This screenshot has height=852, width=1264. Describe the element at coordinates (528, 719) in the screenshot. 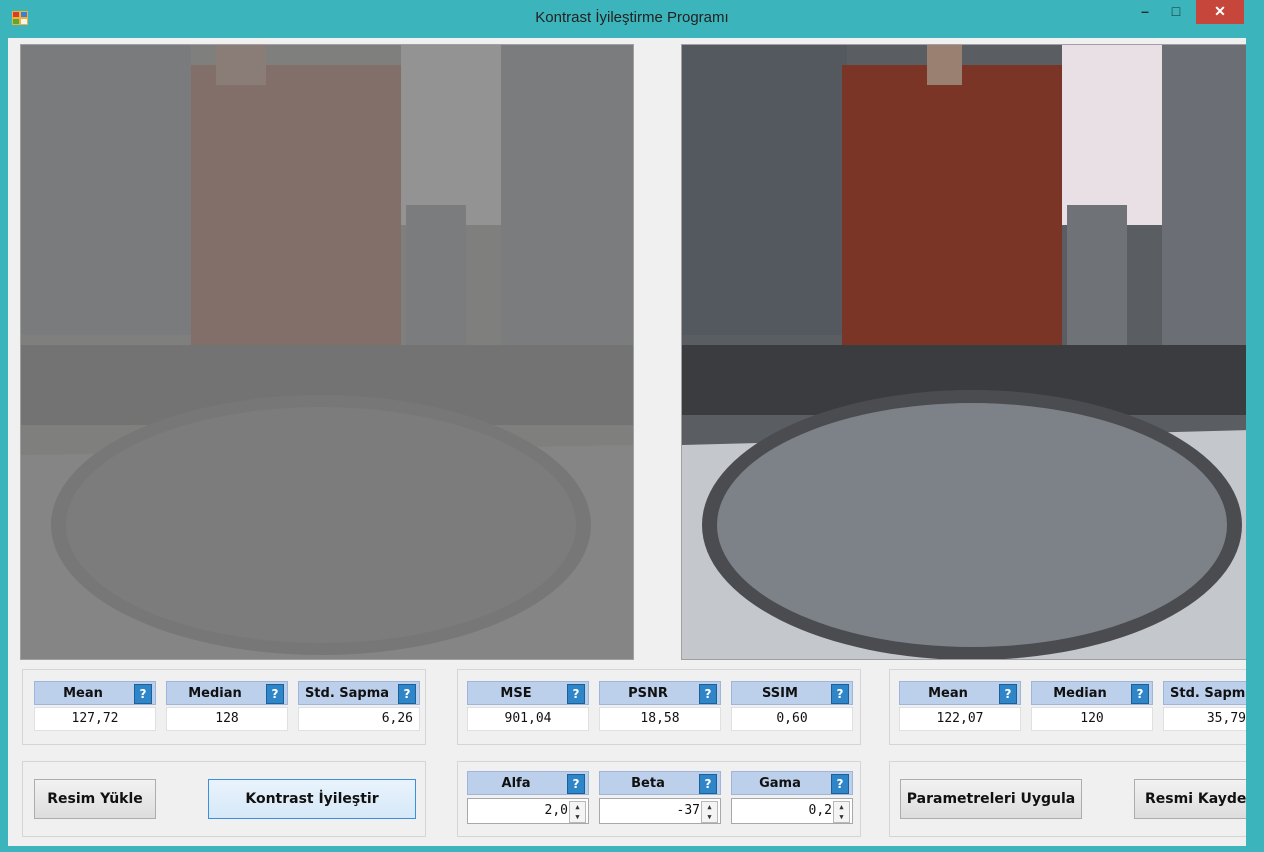

I see `mse-value: 901,04` at that location.